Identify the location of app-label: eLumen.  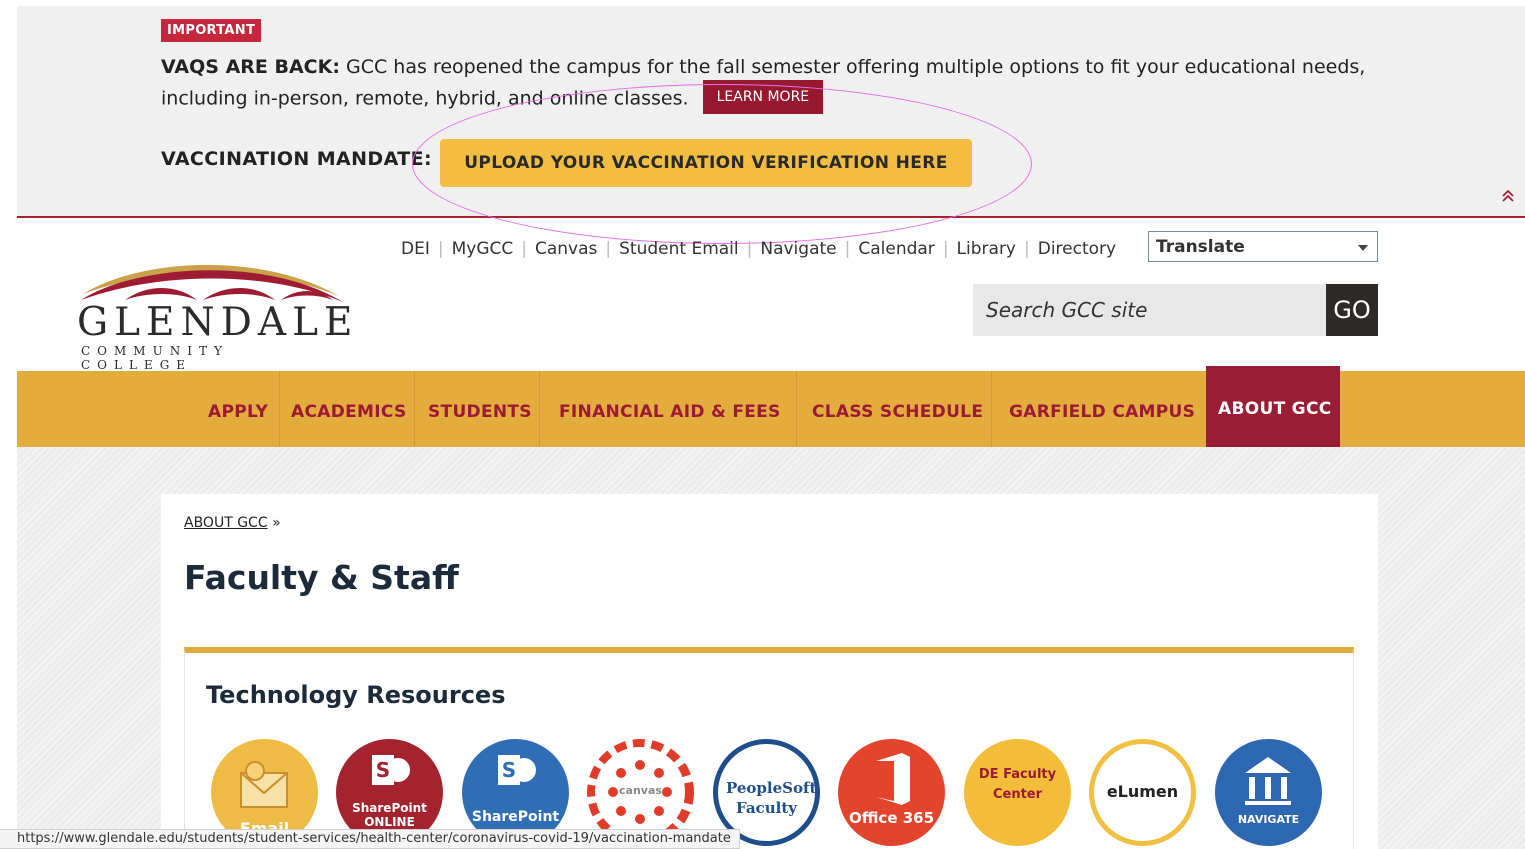
(1142, 791).